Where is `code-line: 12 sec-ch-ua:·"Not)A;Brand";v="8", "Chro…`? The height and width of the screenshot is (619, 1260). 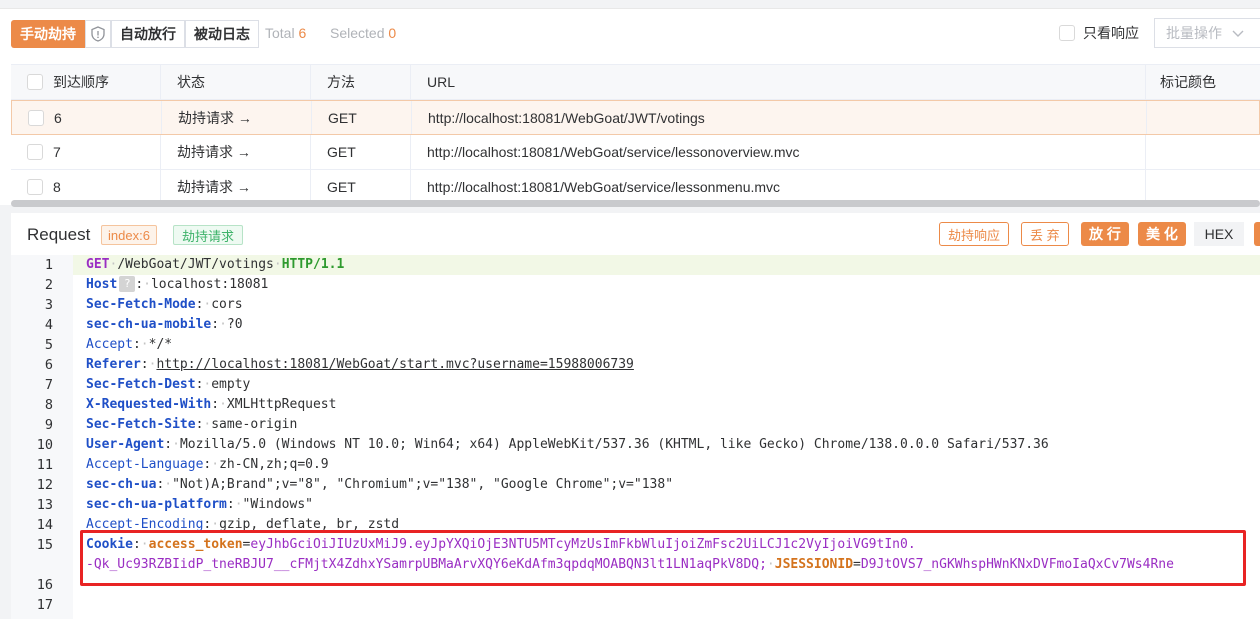 code-line: 12 sec-ch-ua:·"Not)A;Brand";v="8", "Chro… is located at coordinates (355, 485).